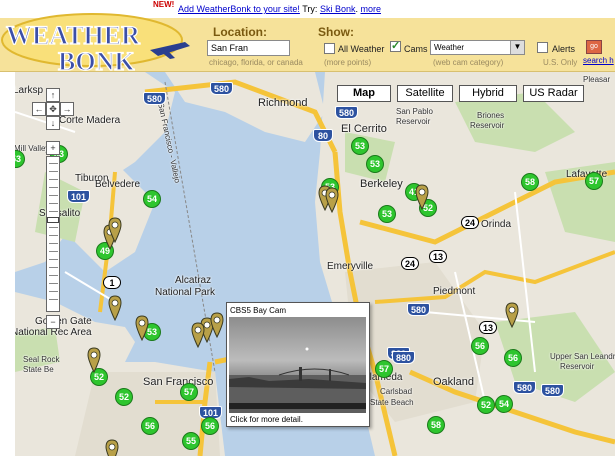  I want to click on map-type-satellite: Satellite, so click(425, 93).